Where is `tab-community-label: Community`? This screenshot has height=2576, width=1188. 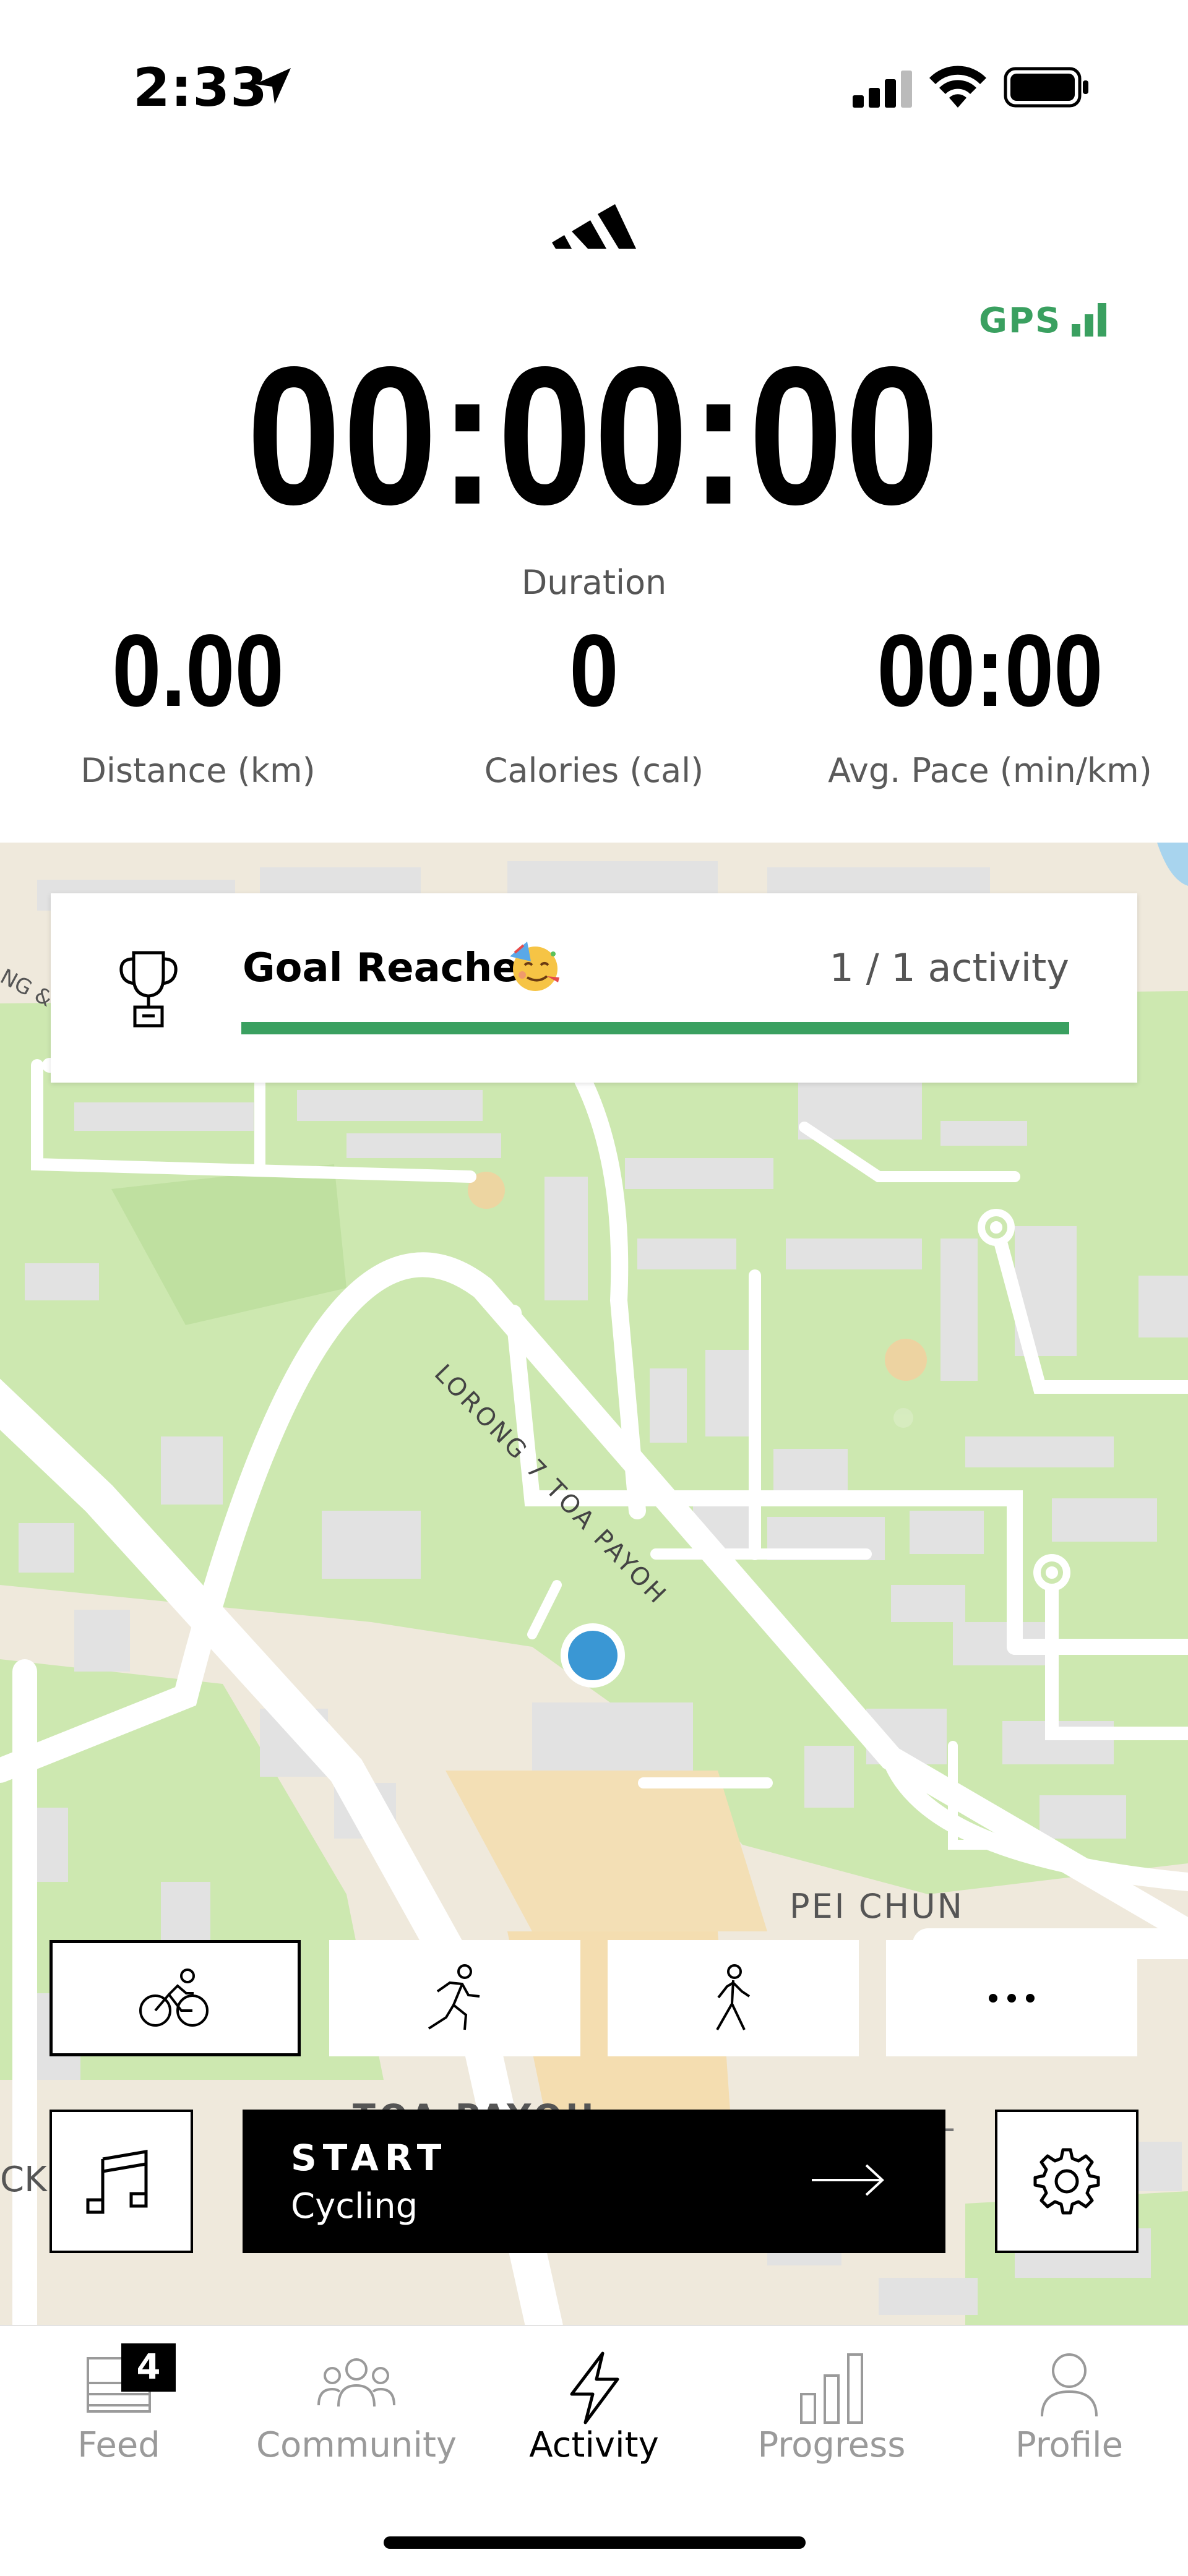 tab-community-label: Community is located at coordinates (356, 2445).